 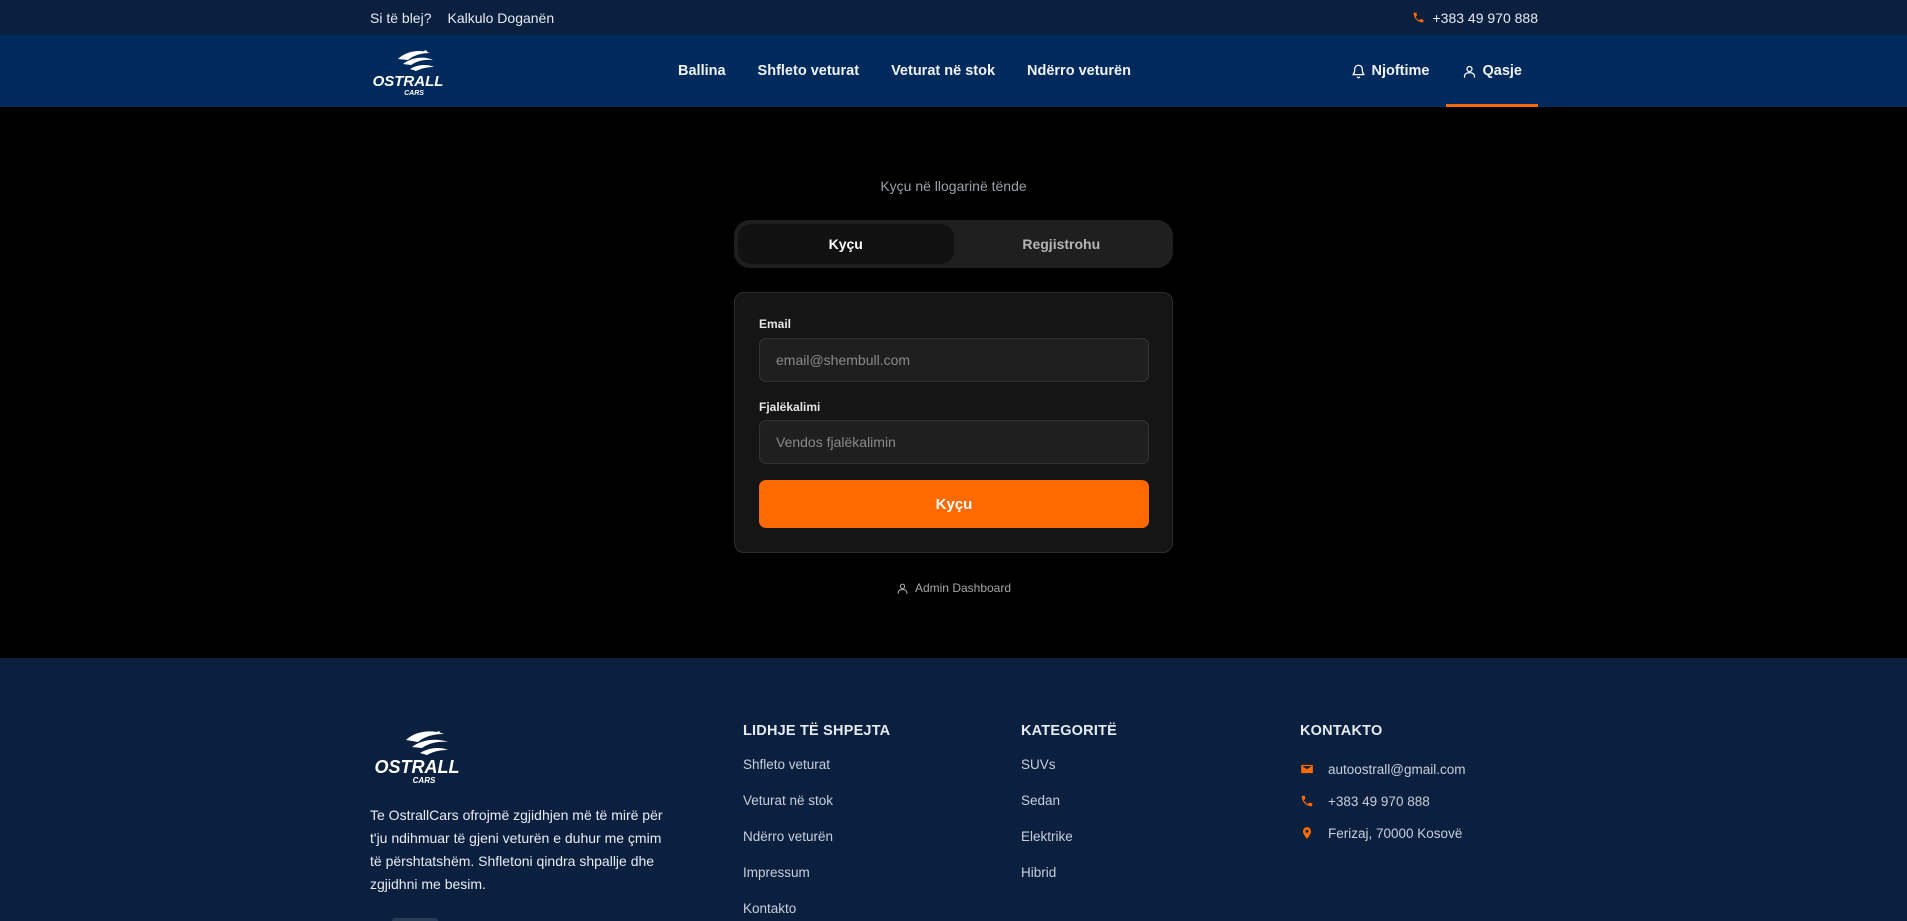 What do you see at coordinates (1069, 879) in the screenshot?
I see `category-hybrid: Hibrid` at bounding box center [1069, 879].